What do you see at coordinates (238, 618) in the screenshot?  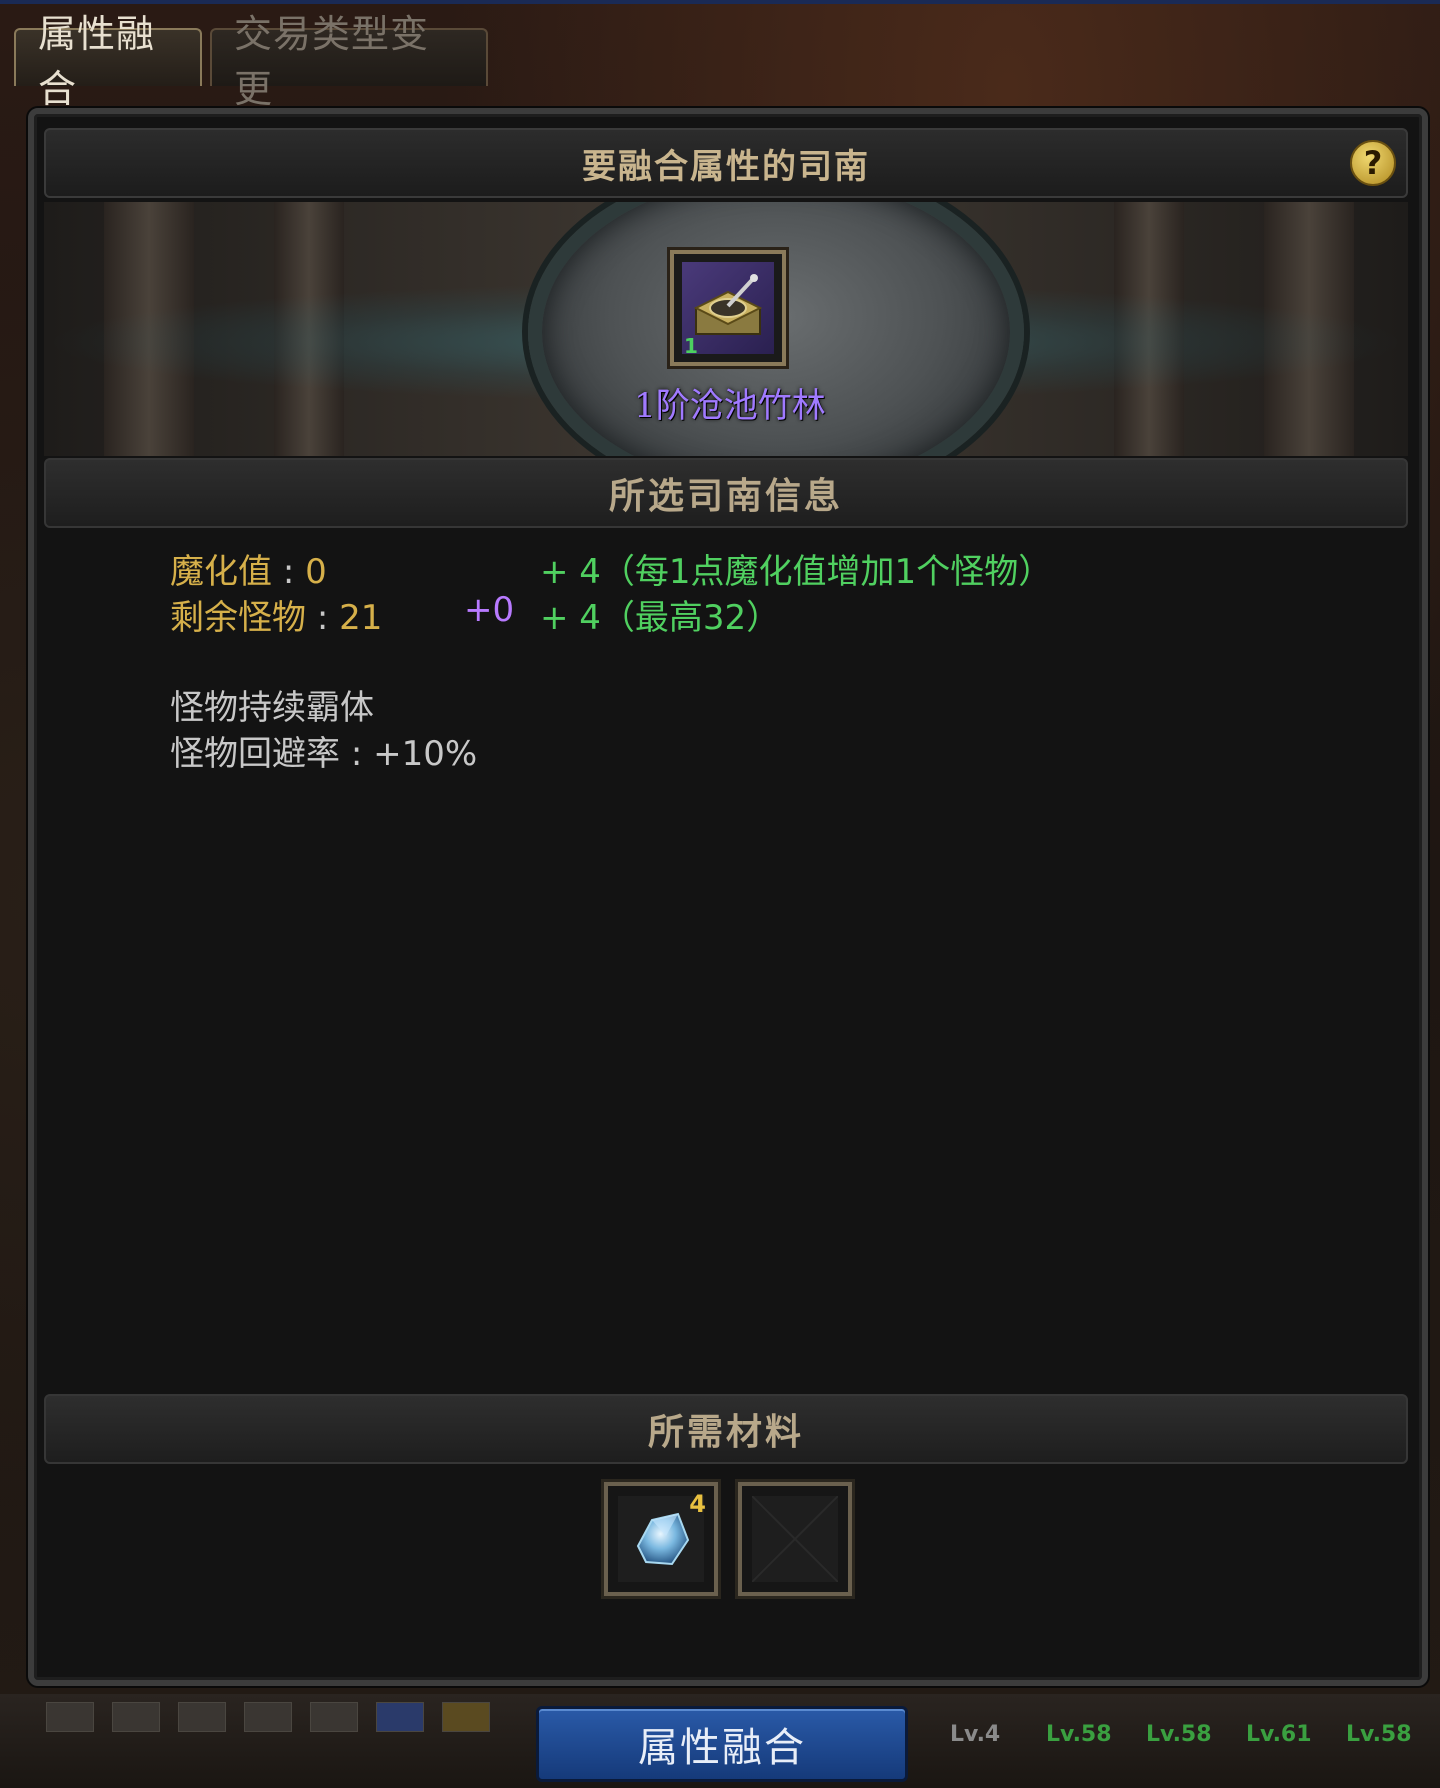 I see `remaining-label: 剩余怪物` at bounding box center [238, 618].